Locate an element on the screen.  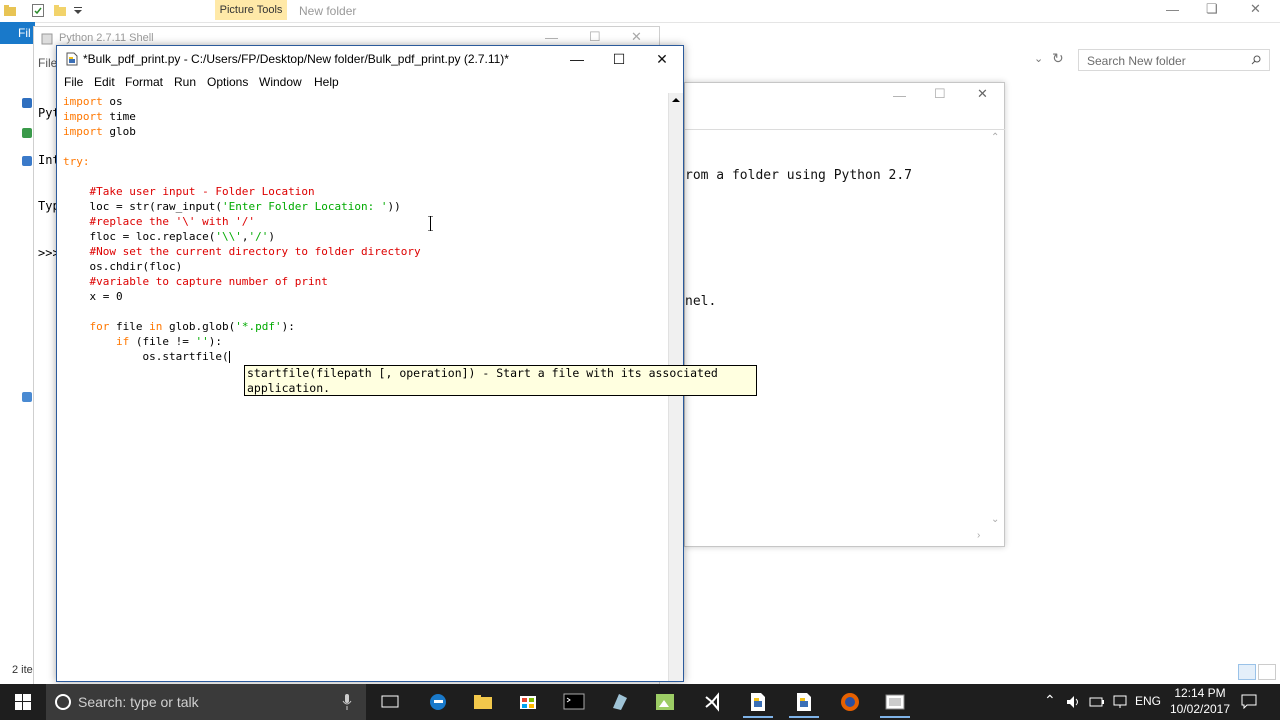
visual-studio-icon is located at coordinates (712, 702).